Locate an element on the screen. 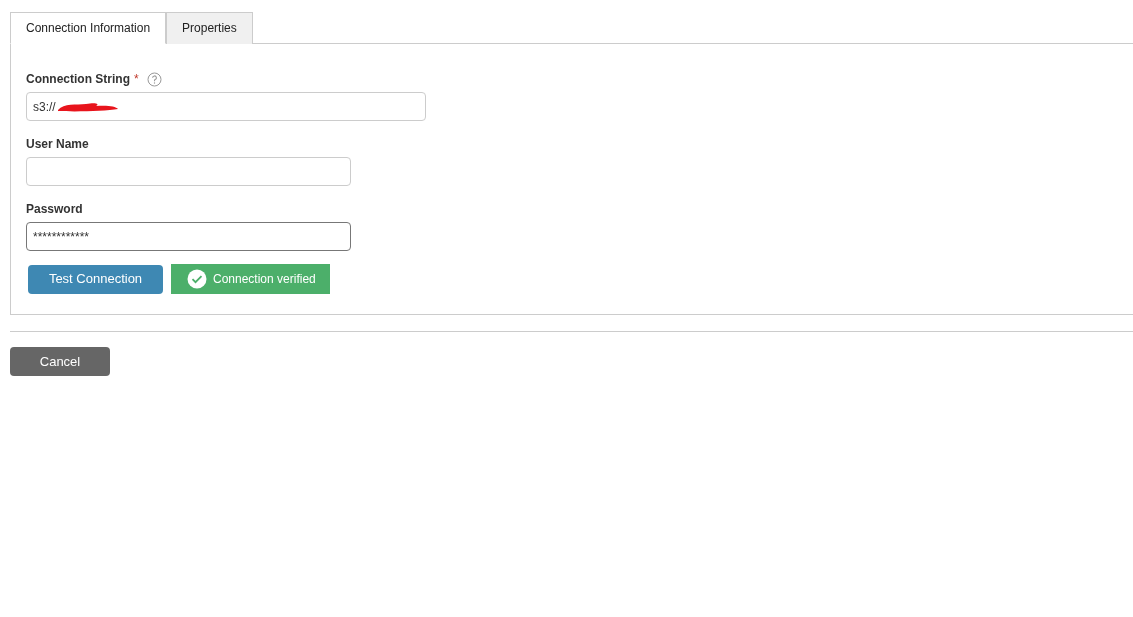  field-label: Password is located at coordinates (54, 209).